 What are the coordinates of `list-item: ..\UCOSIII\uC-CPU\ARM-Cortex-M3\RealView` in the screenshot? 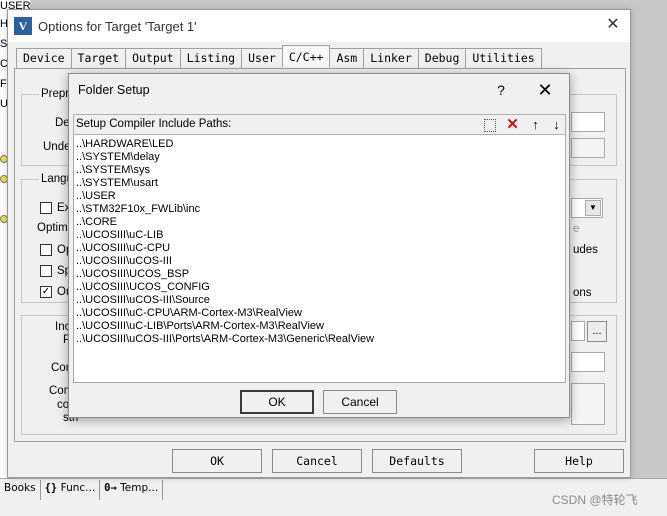 It's located at (320, 313).